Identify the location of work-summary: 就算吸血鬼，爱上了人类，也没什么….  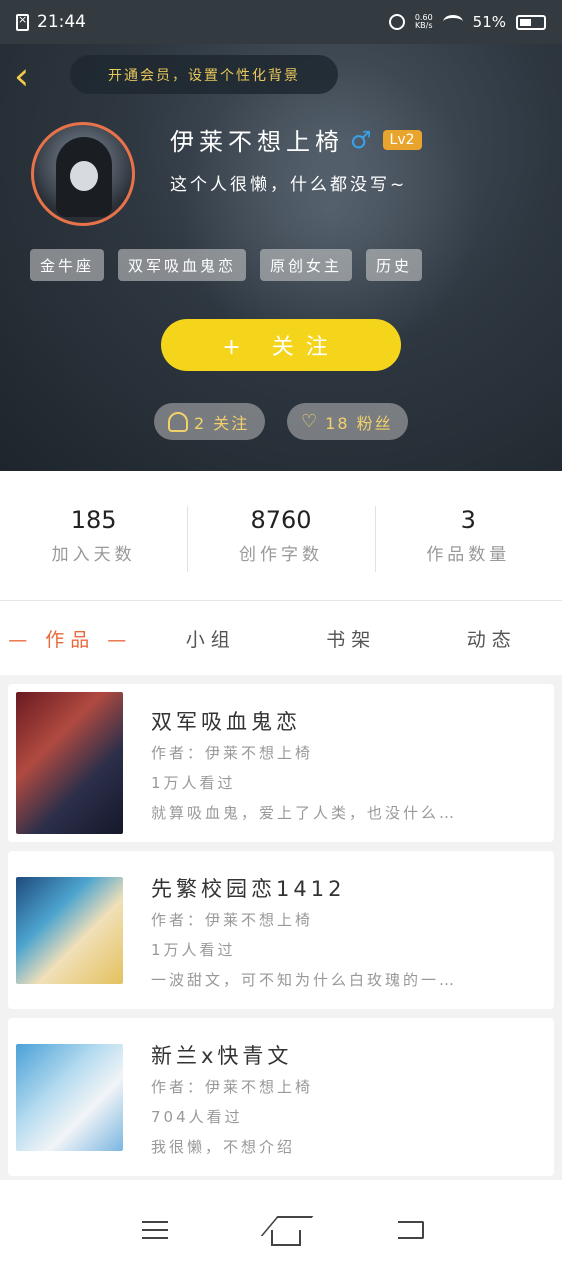
(304, 813).